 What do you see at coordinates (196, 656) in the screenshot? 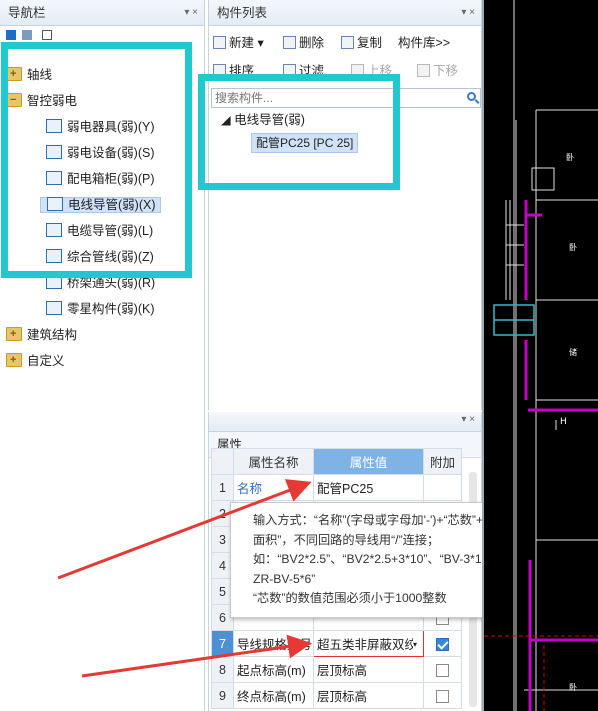
I see `arrow-to-wire-spec-cell` at bounding box center [196, 656].